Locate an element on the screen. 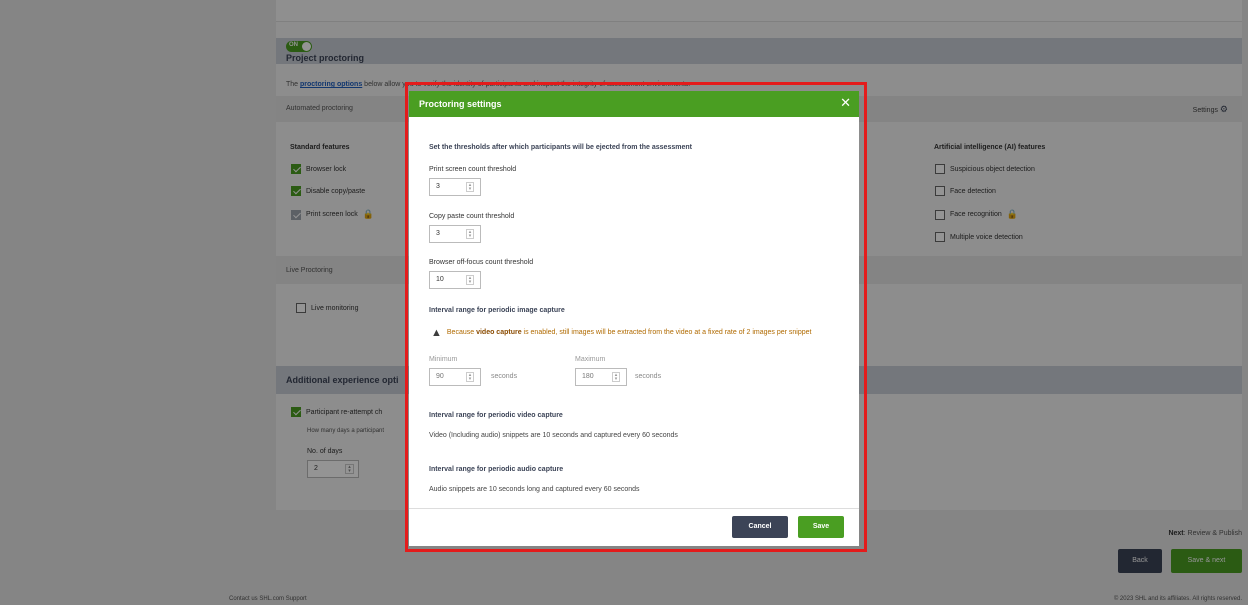  minimum-value: 90 is located at coordinates (440, 376).